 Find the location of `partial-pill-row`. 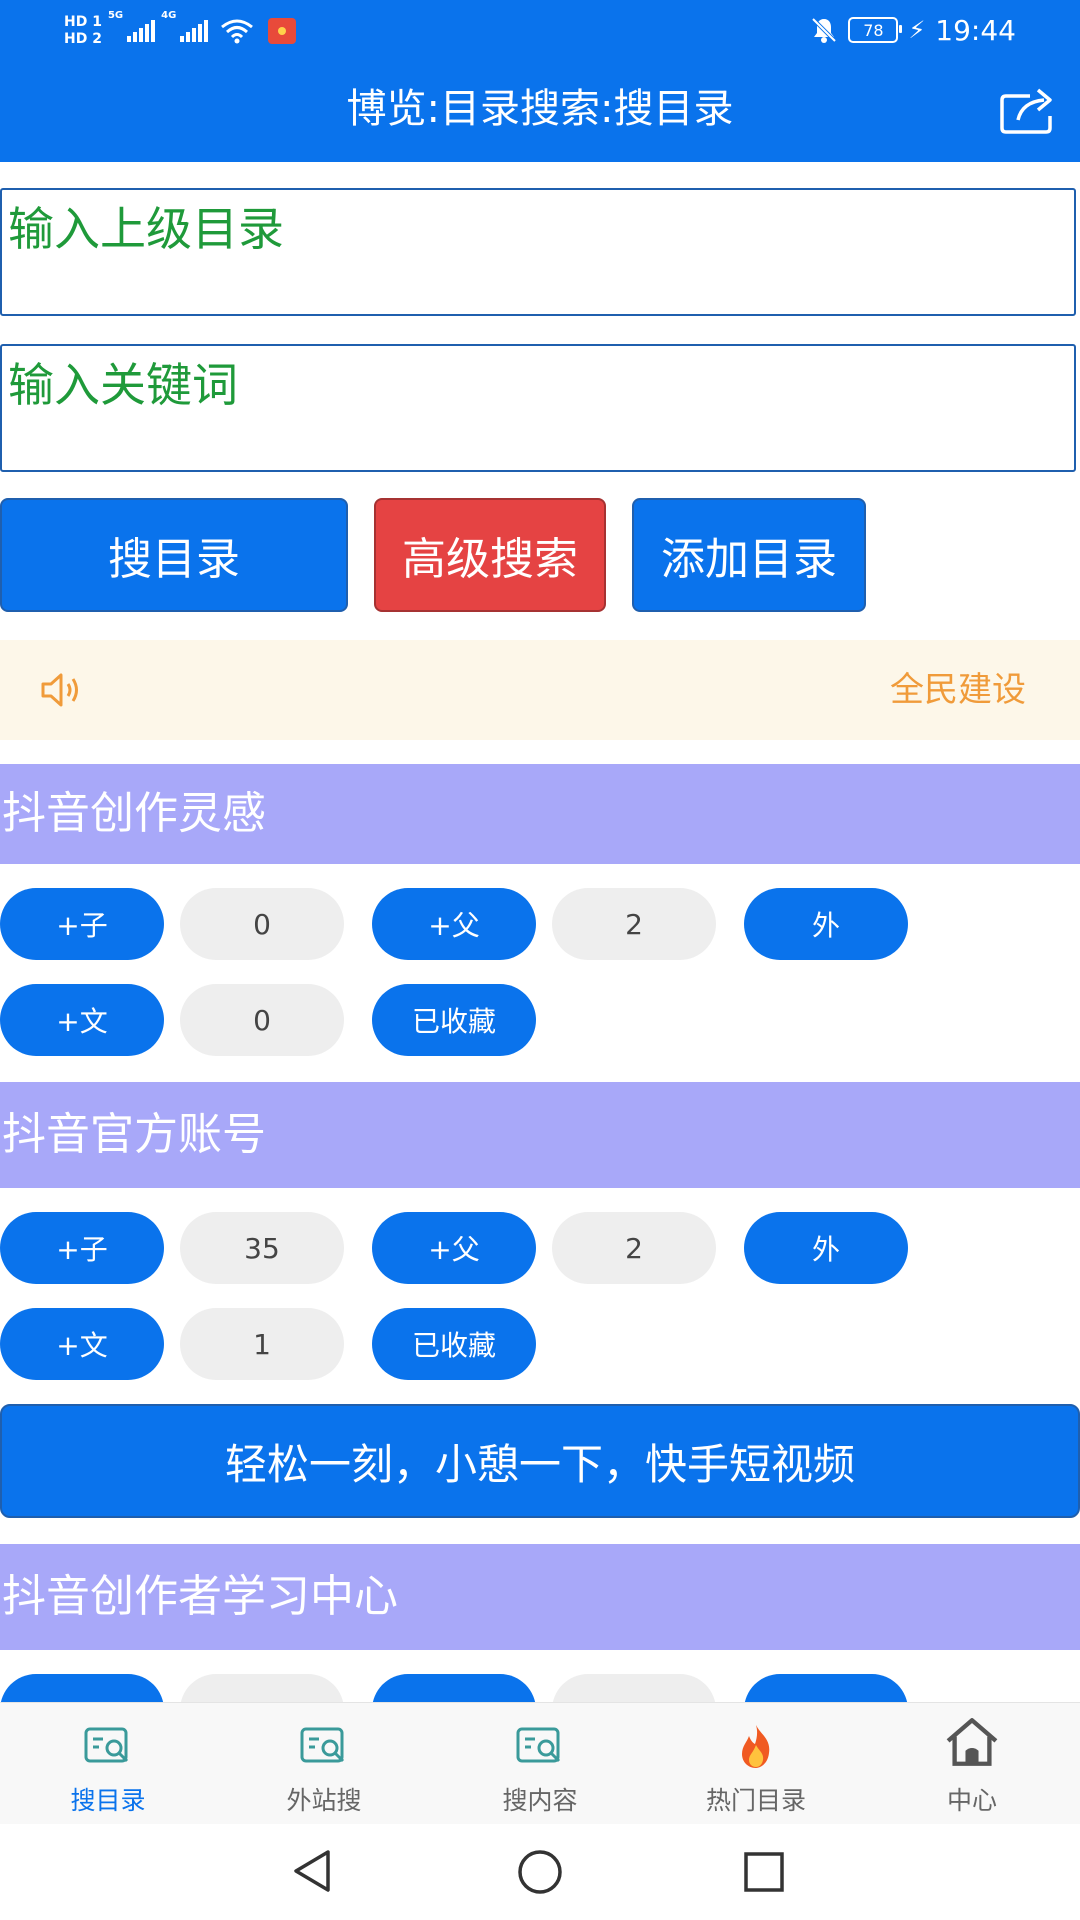

partial-pill-row is located at coordinates (540, 1688).